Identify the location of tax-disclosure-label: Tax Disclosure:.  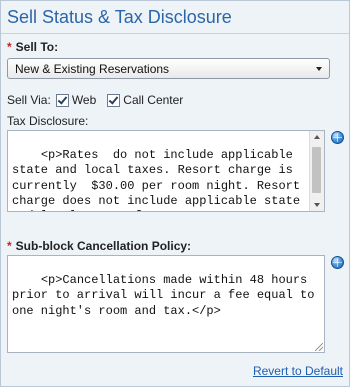
(48, 121).